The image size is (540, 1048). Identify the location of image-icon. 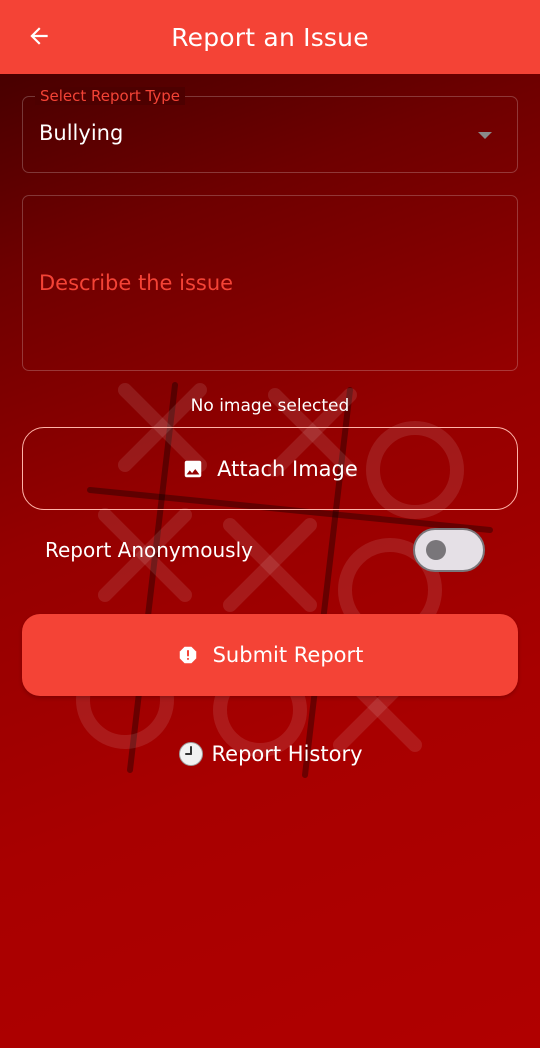
(193, 468).